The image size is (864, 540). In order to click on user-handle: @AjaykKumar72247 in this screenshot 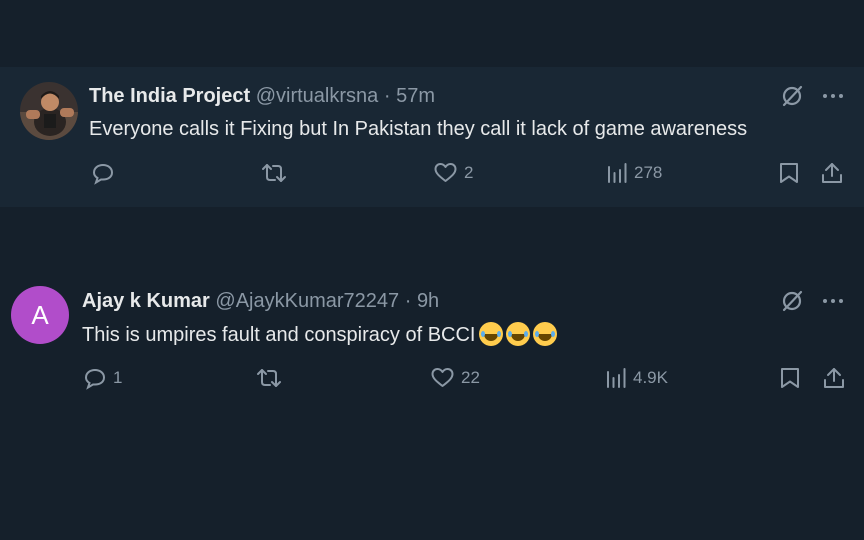, I will do `click(307, 301)`.